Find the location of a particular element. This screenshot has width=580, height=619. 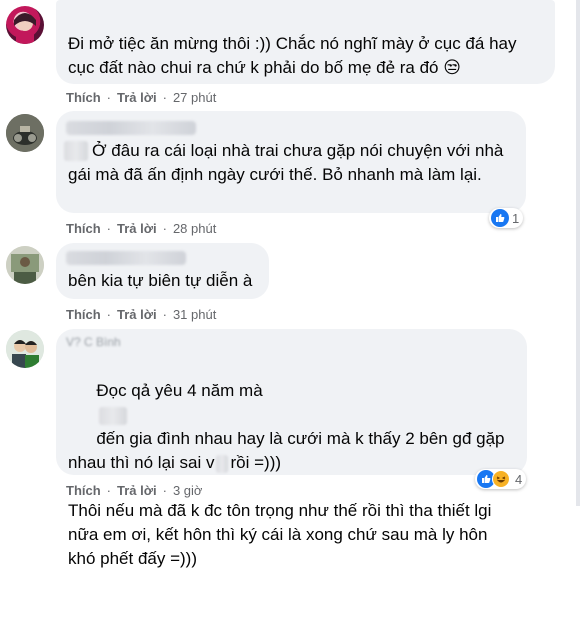

comment-time: 28 phút is located at coordinates (194, 228).